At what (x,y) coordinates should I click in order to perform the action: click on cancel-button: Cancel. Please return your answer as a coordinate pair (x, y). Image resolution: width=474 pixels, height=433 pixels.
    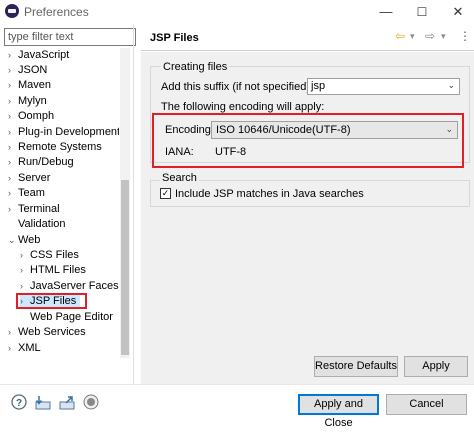
    Looking at the image, I should click on (426, 404).